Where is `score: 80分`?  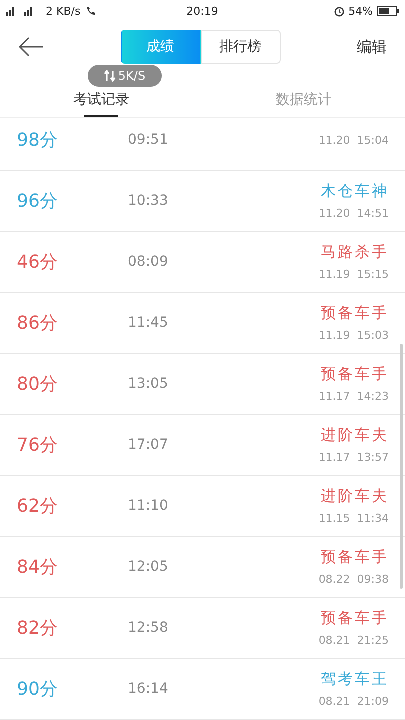 score: 80分 is located at coordinates (38, 384).